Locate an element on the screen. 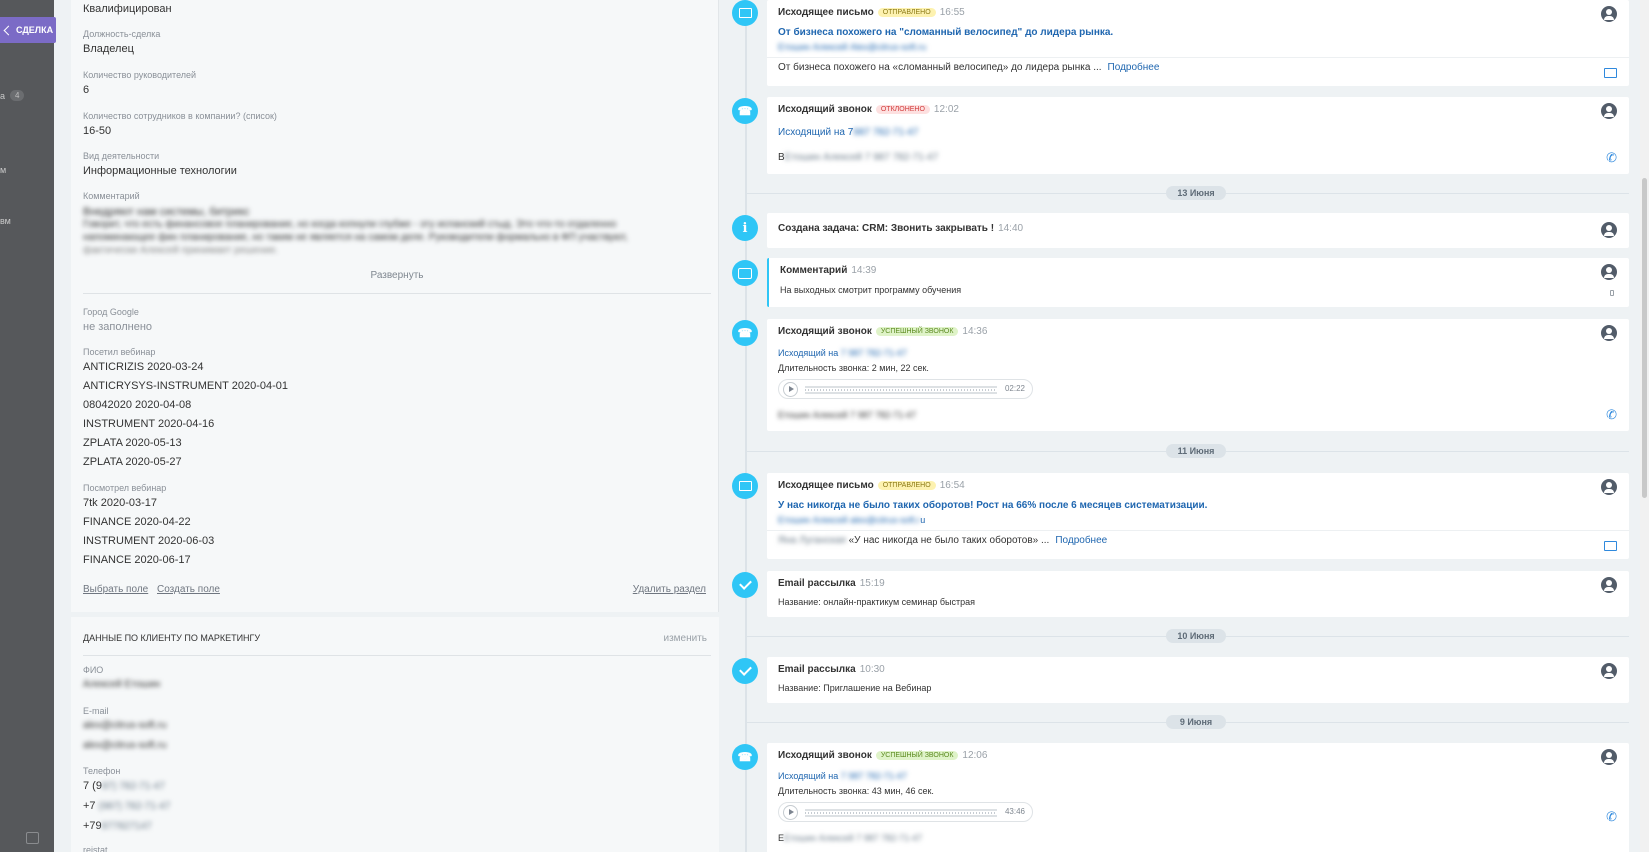 The image size is (1649, 852). item-time: 16:54 is located at coordinates (952, 485).